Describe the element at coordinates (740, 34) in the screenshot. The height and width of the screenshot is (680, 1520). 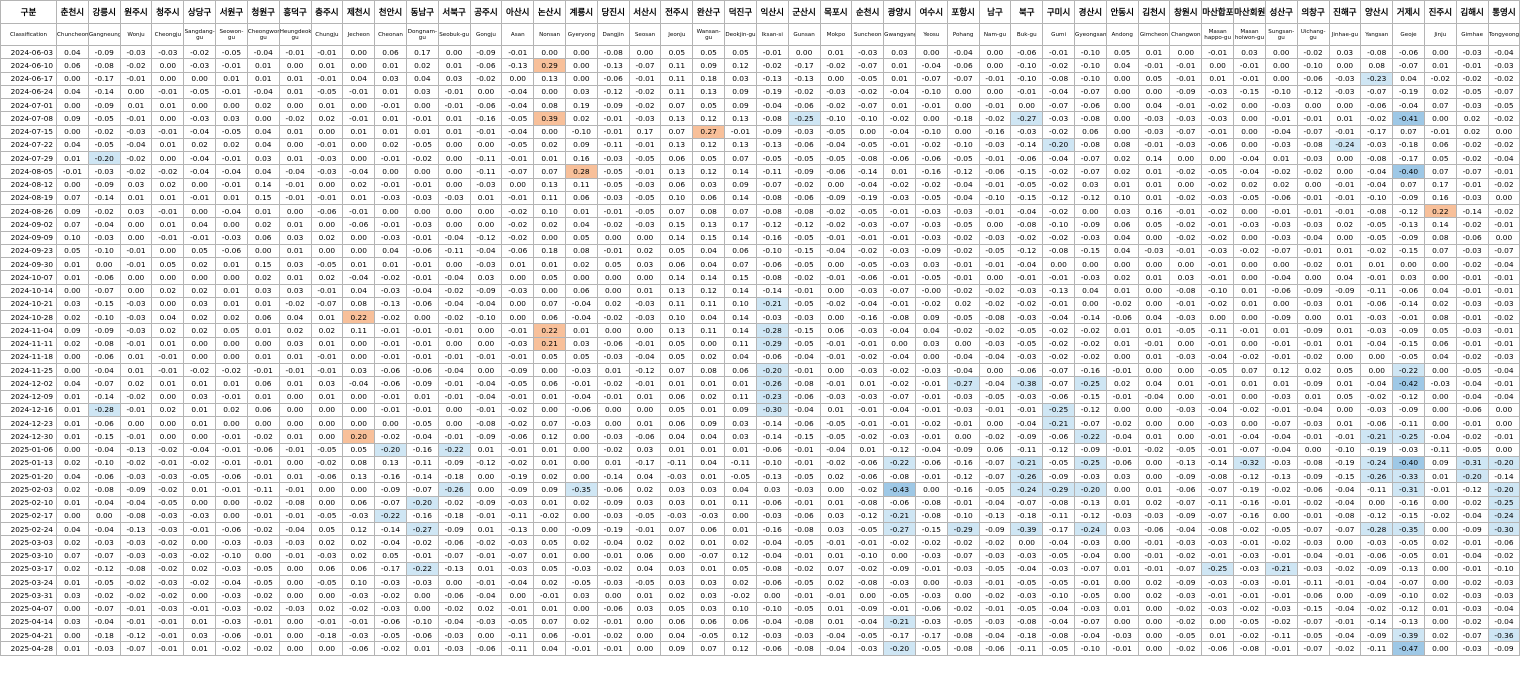
I see `column-header-english: Deokjin-gu` at that location.